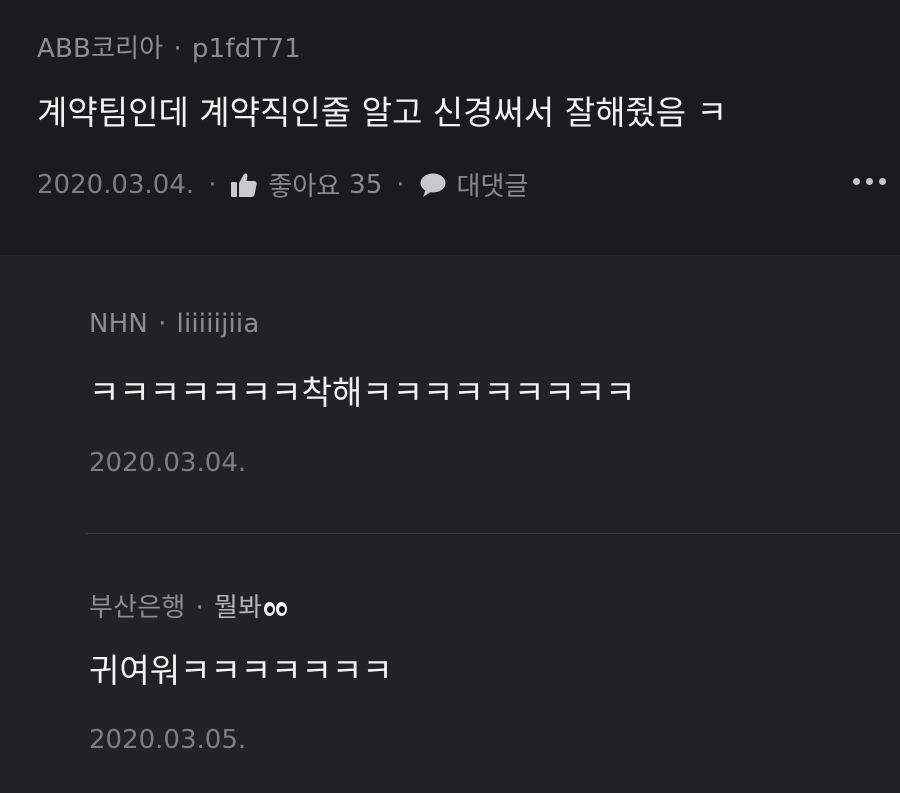 This screenshot has width=900, height=793. I want to click on author-company: NHN, so click(119, 324).